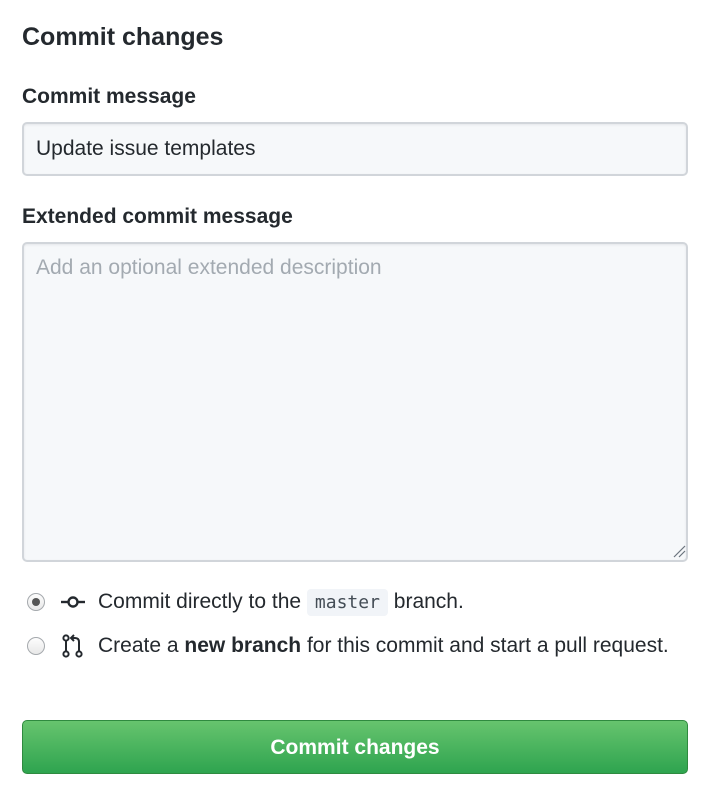 The height and width of the screenshot is (796, 708). I want to click on commit-message-label: Commit message, so click(109, 96).